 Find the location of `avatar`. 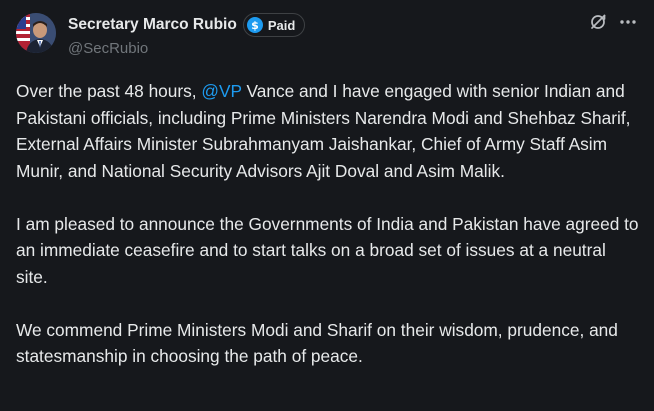

avatar is located at coordinates (36, 33).